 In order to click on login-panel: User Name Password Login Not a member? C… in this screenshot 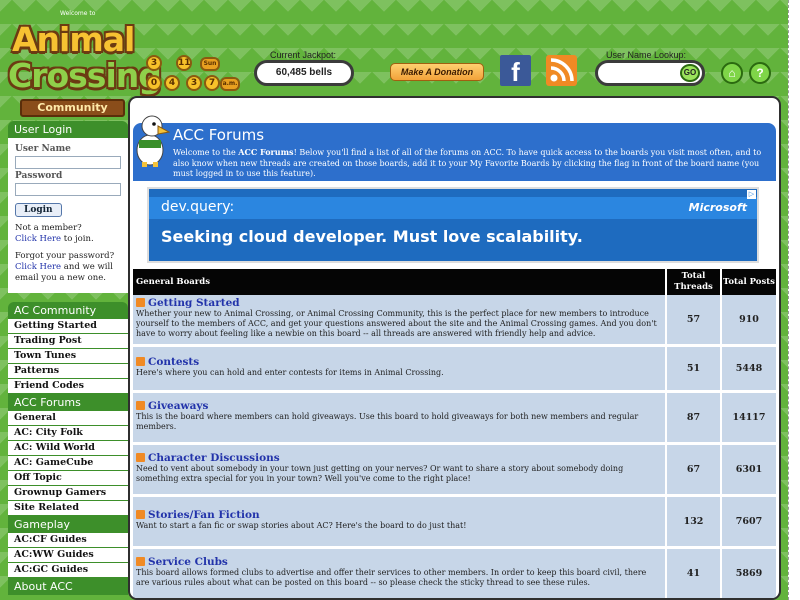, I will do `click(68, 215)`.